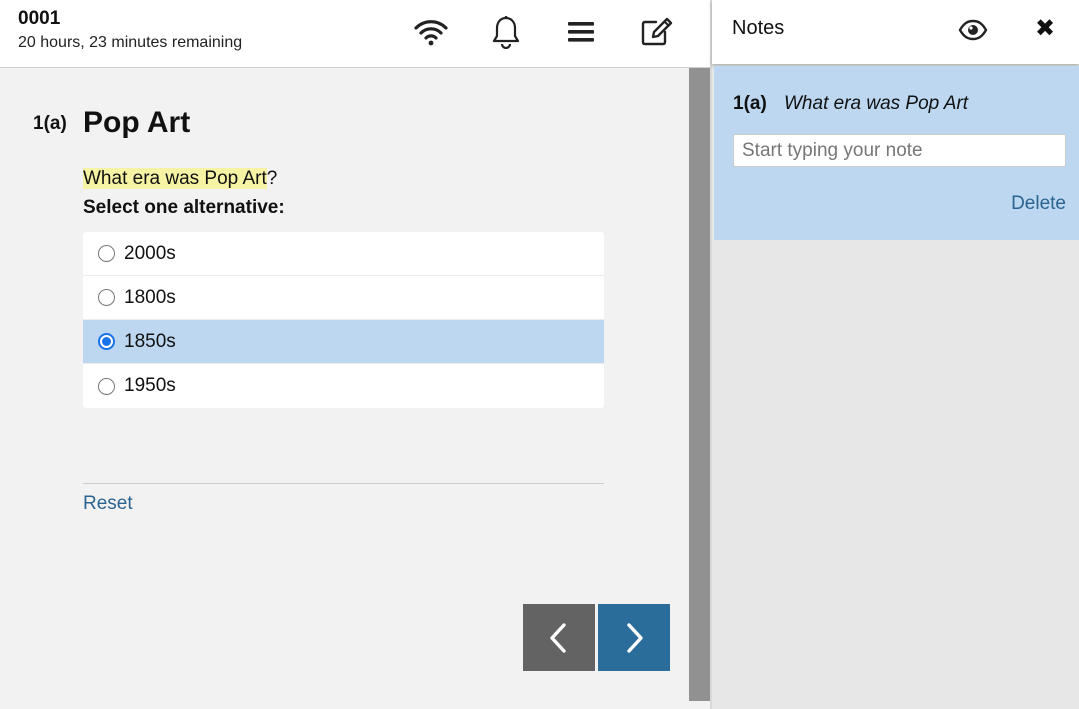 This screenshot has width=1079, height=709. I want to click on menu-icon, so click(581, 32).